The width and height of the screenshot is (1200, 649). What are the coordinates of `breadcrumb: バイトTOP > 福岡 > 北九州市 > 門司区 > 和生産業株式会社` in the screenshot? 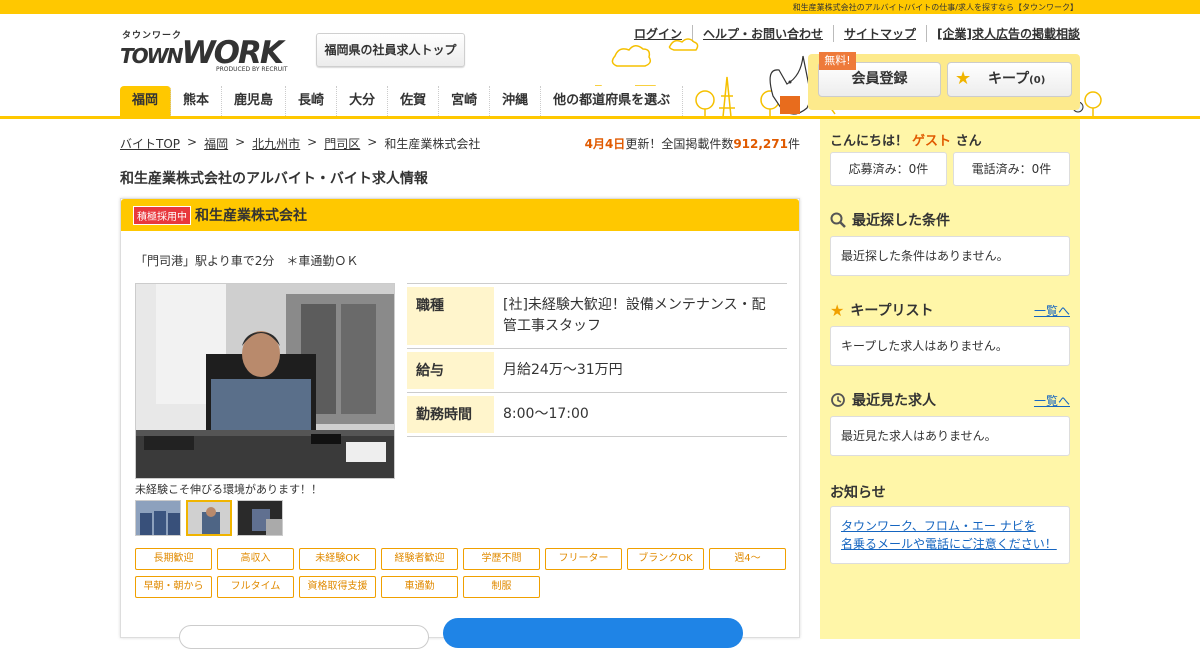 It's located at (300, 143).